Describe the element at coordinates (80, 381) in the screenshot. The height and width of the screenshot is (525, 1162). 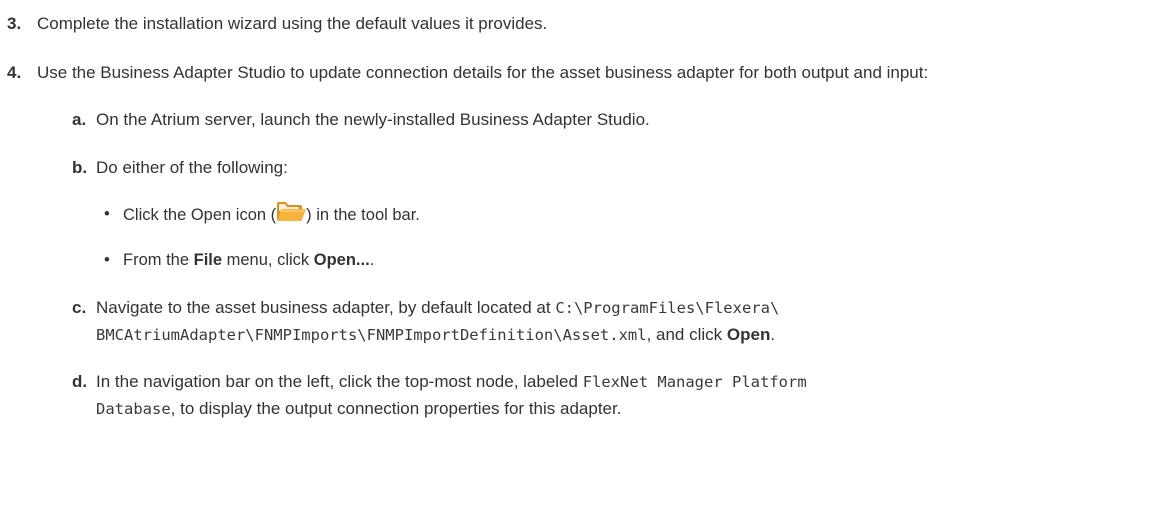
I see `substep-letter: d.` at that location.